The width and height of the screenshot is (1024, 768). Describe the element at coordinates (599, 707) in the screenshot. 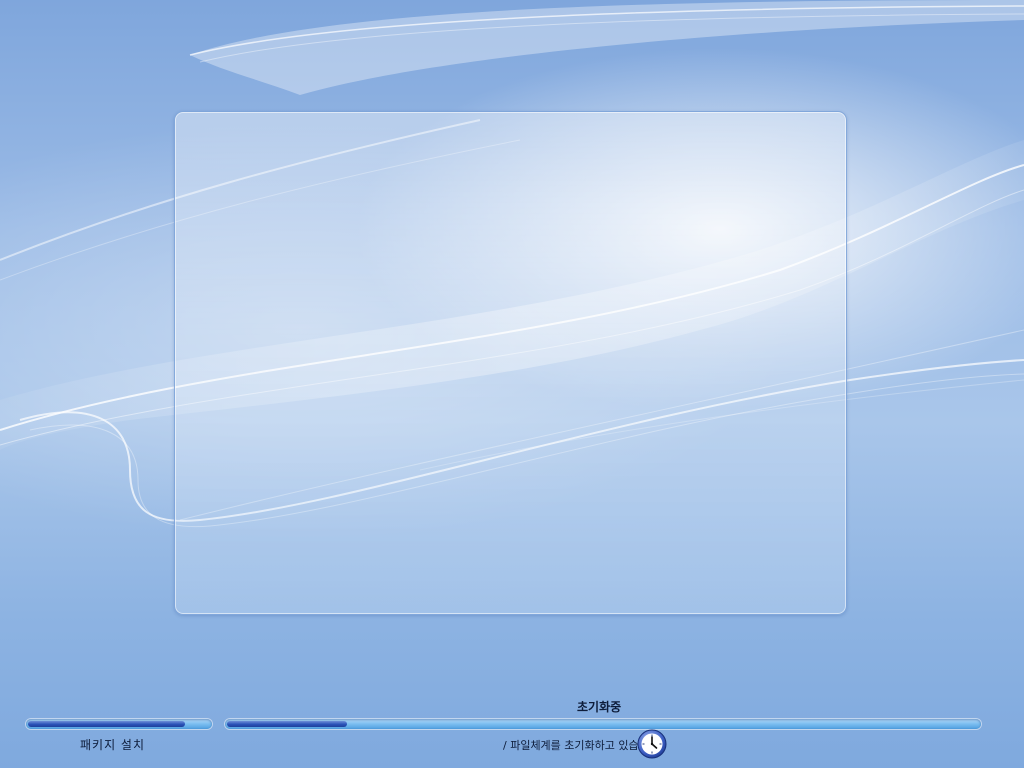

I see `stage-title: 초기화중` at that location.